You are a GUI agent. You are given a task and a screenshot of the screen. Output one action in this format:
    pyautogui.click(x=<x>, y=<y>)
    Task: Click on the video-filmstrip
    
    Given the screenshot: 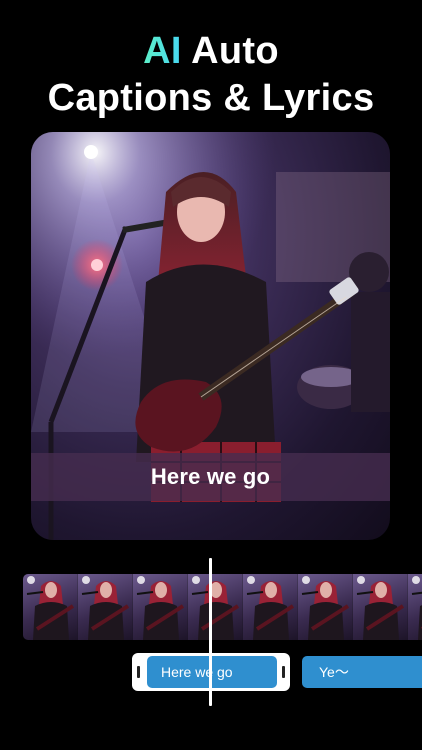 What is the action you would take?
    pyautogui.click(x=222, y=607)
    